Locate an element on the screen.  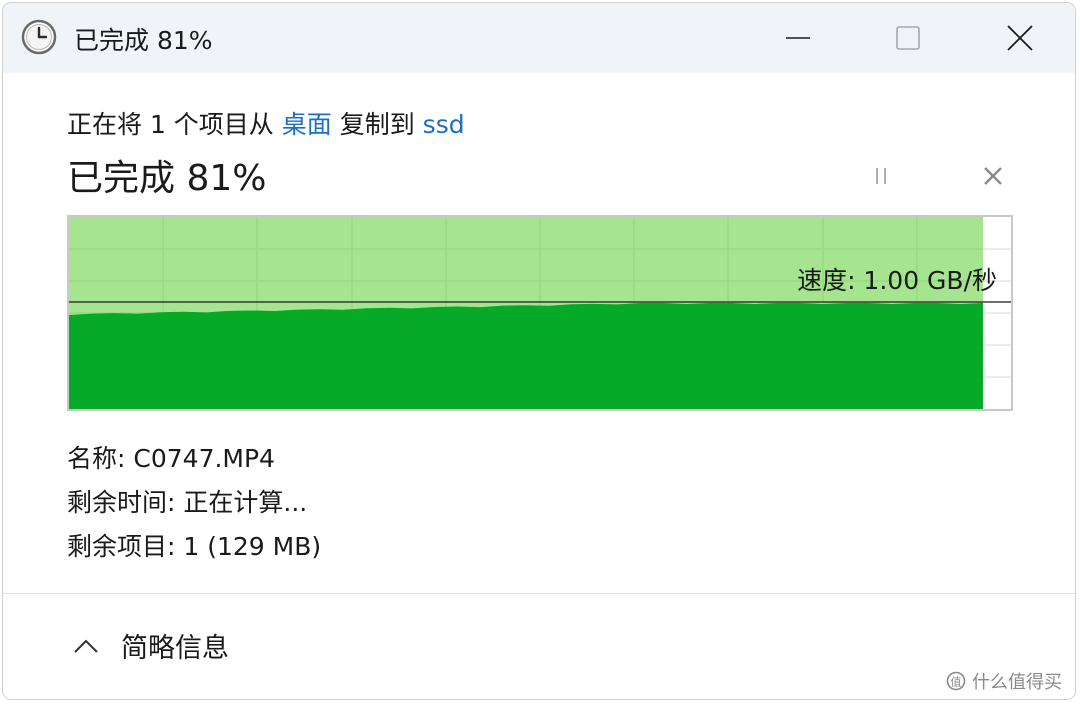
clock-icon is located at coordinates (39, 37).